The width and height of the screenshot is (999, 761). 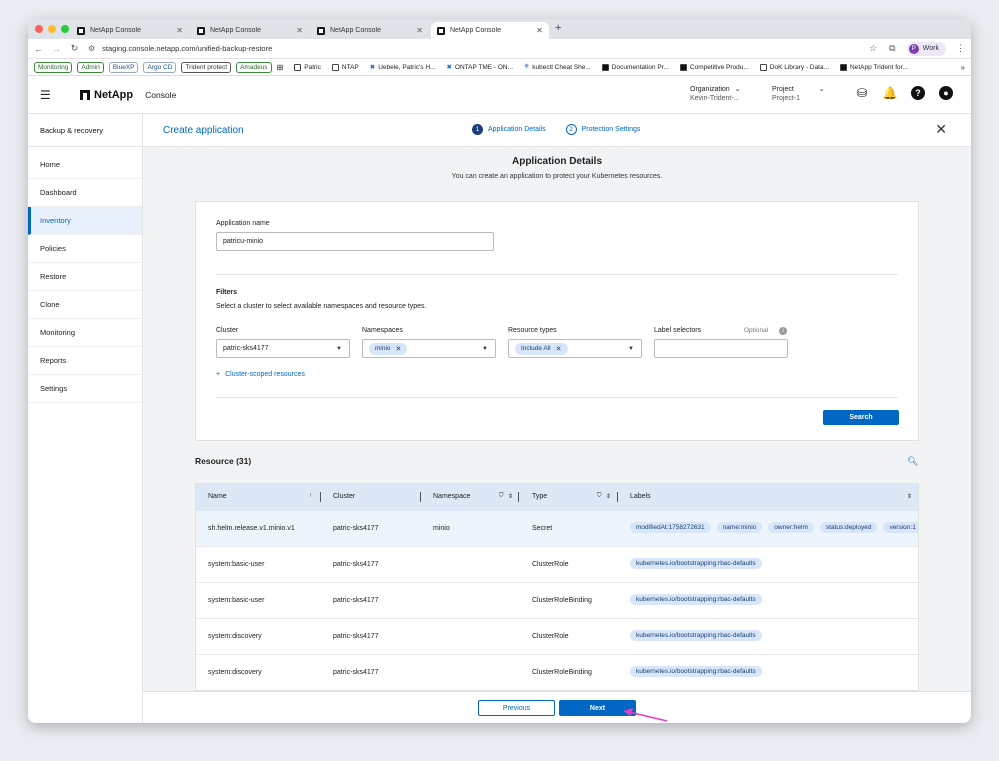 I want to click on bookmark-folder-patric: Patric, so click(x=307, y=67).